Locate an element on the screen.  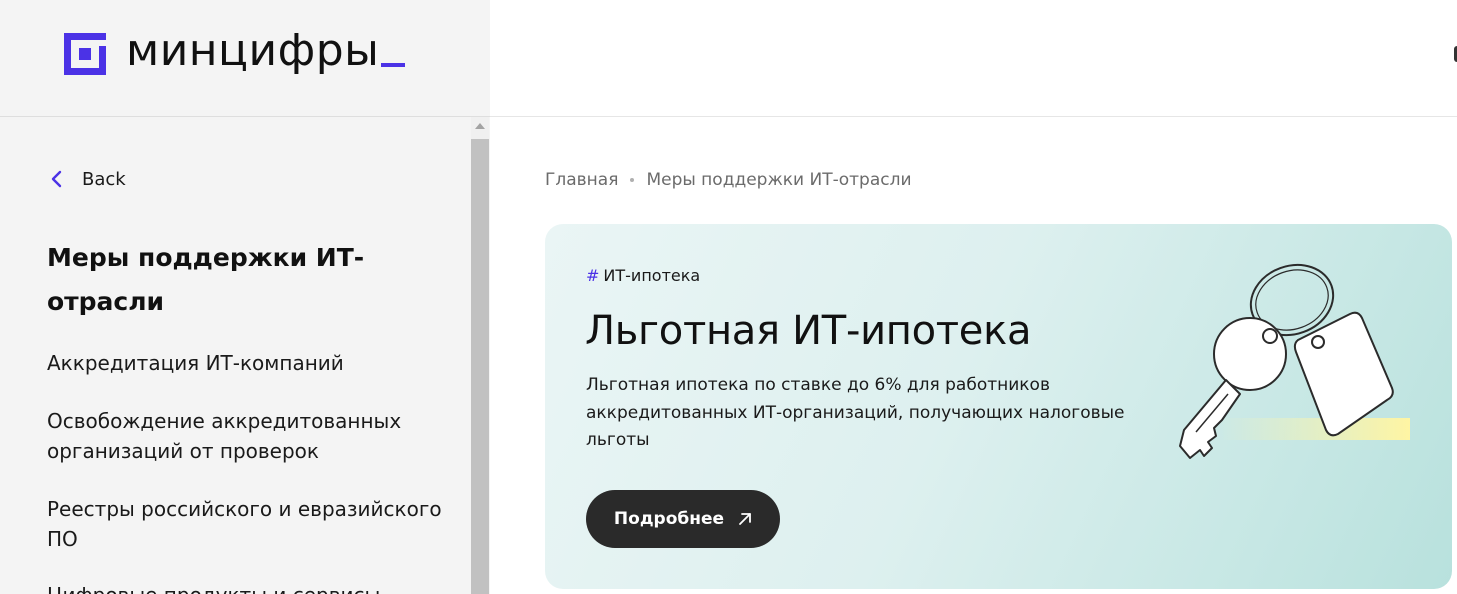
breadcrumb-home: Главная is located at coordinates (581, 180).